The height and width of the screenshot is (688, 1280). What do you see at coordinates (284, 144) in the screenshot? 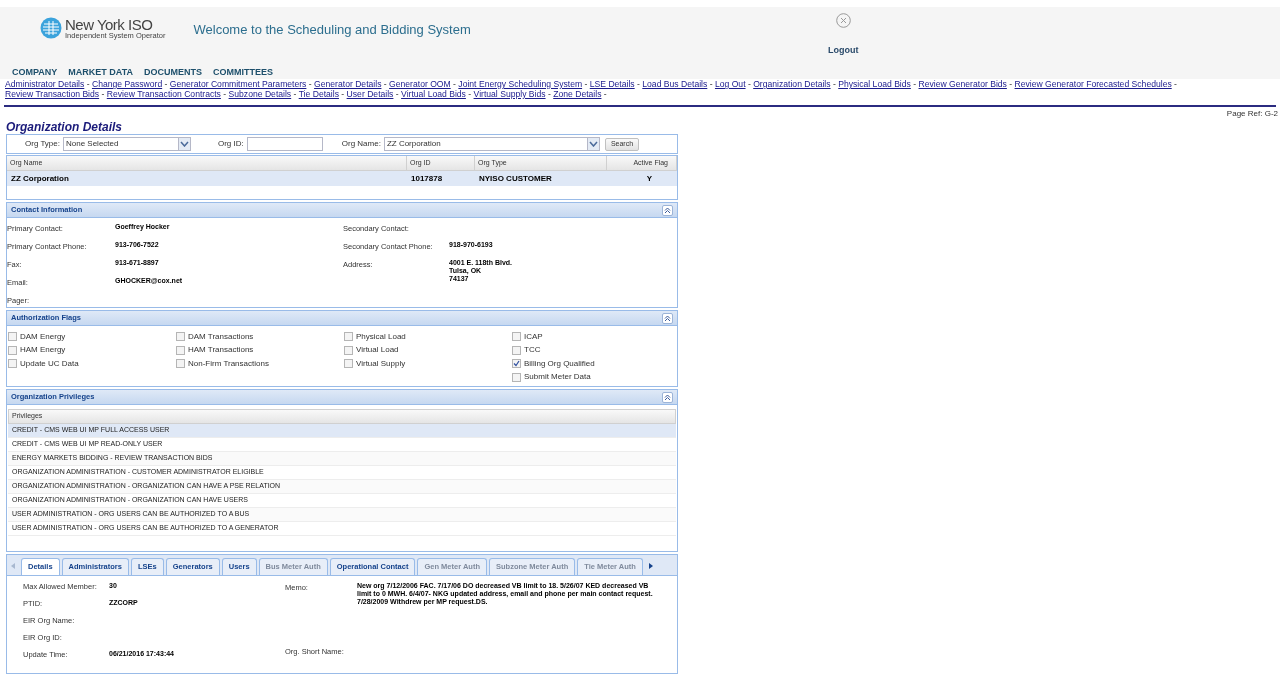
I see `org-id-field` at bounding box center [284, 144].